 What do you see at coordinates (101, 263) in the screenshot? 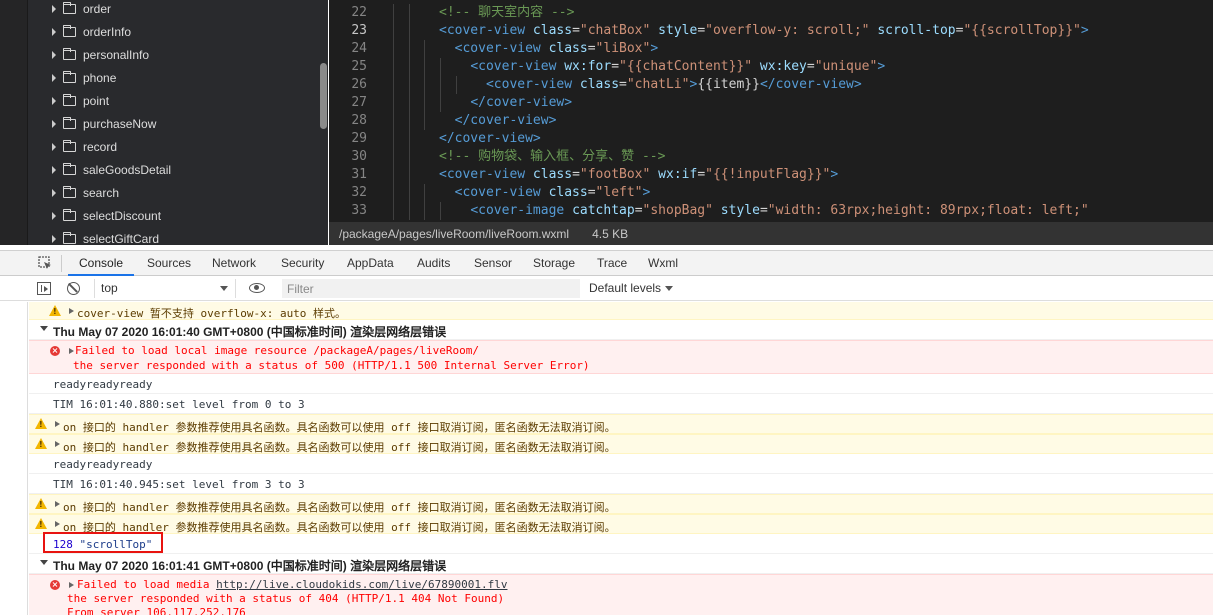
I see `tab-console: Console` at bounding box center [101, 263].